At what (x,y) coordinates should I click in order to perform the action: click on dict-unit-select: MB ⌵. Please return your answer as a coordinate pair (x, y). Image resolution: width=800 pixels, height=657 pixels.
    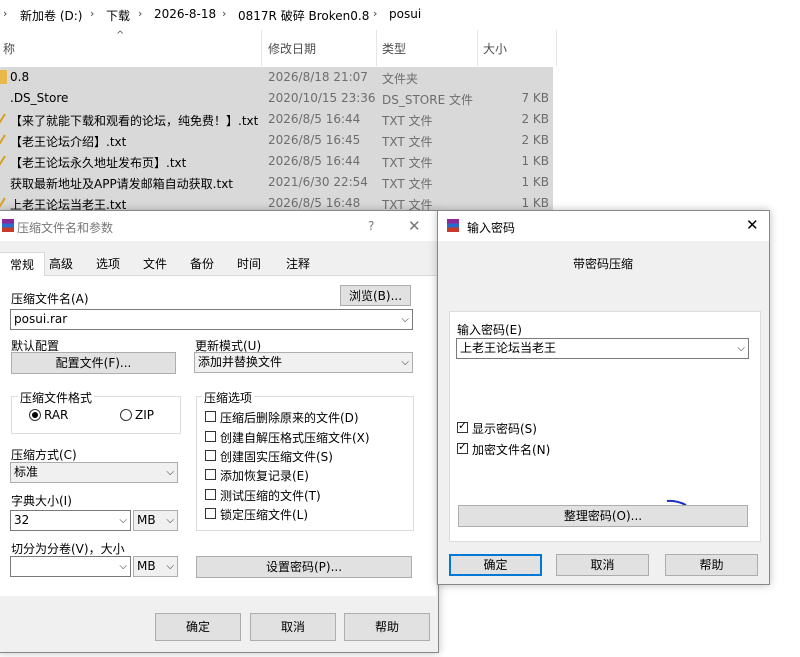
    Looking at the image, I should click on (155, 520).